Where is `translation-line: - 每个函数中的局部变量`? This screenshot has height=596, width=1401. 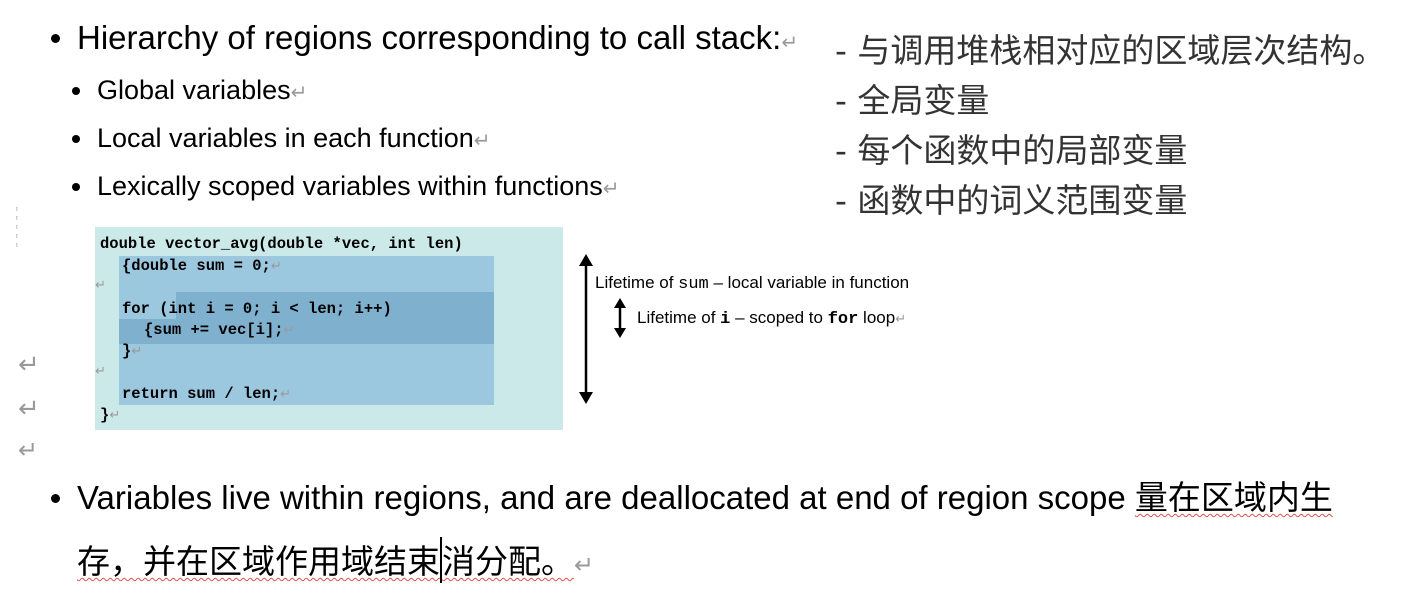 translation-line: - 每个函数中的局部变量 is located at coordinates (1011, 150).